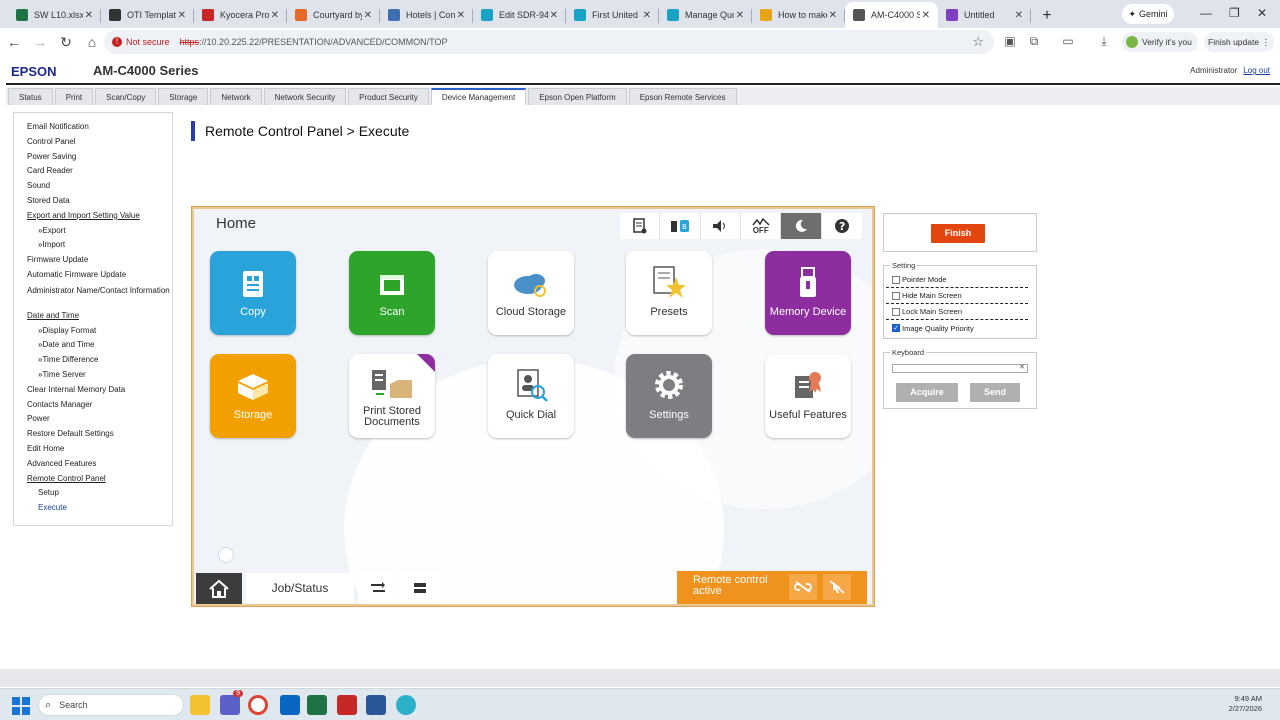 The width and height of the screenshot is (1280, 720). I want to click on setting-checkbox-row: Pointer Mode, so click(957, 280).